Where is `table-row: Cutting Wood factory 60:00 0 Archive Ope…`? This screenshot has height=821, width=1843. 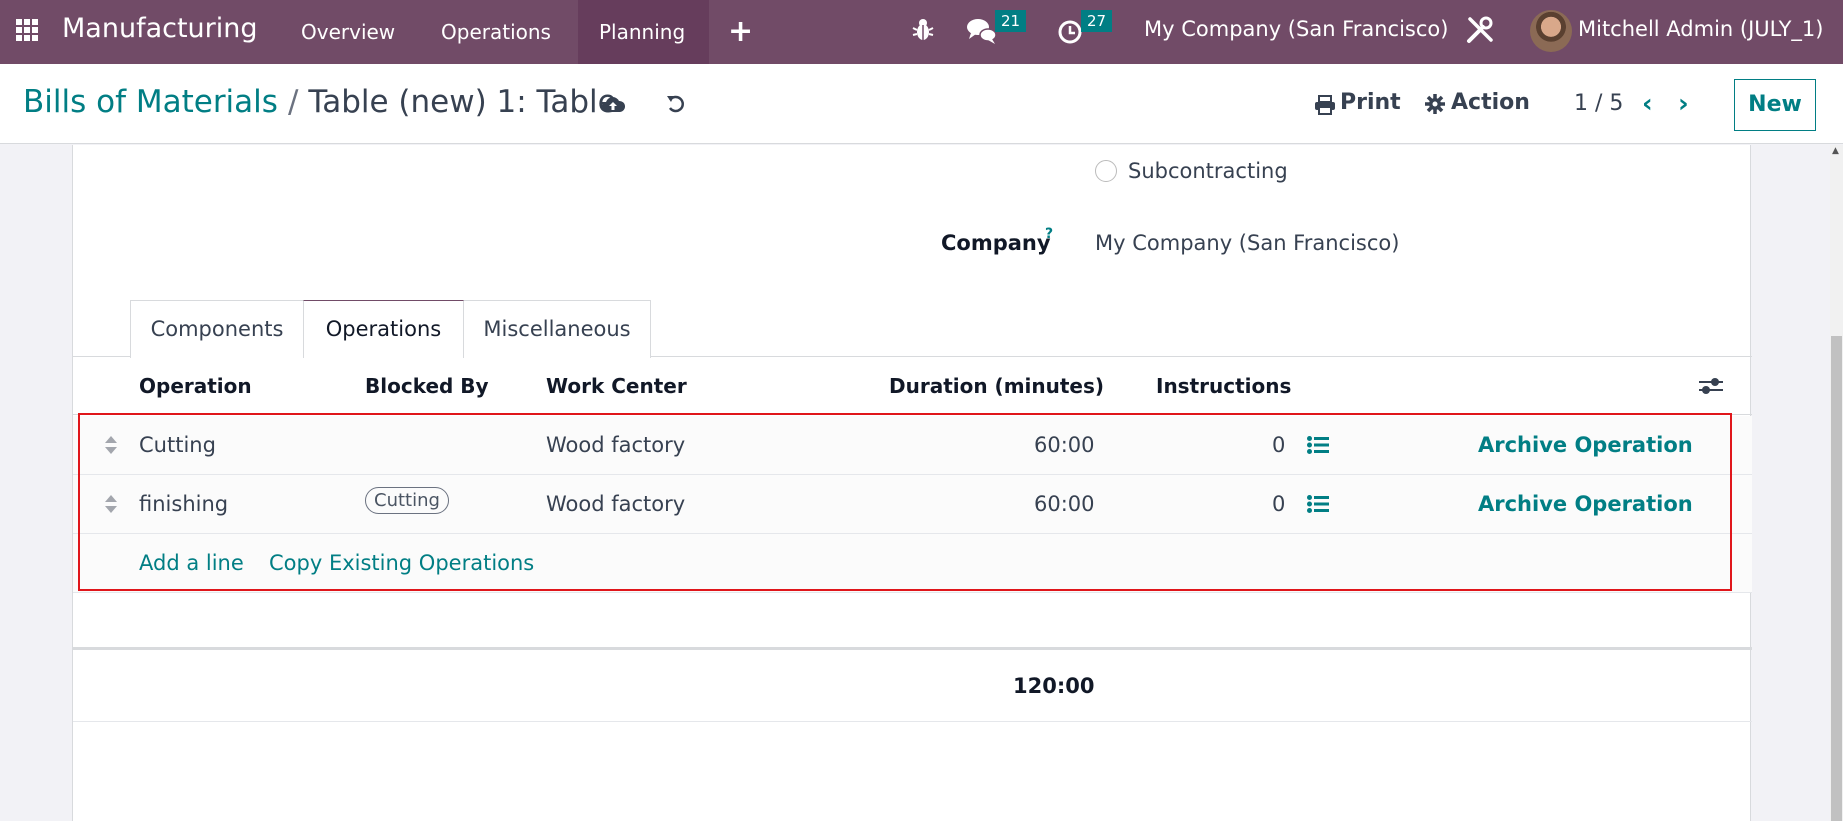 table-row: Cutting Wood factory 60:00 0 Archive Ope… is located at coordinates (912, 445).